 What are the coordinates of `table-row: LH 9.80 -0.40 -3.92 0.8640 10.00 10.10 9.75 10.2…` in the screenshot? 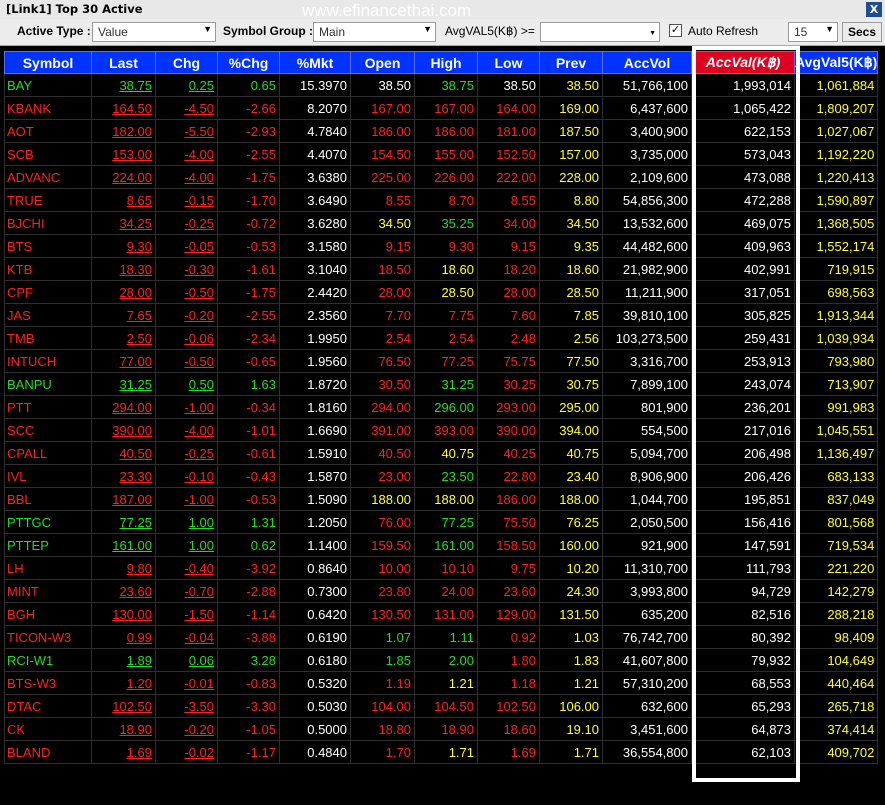 It's located at (441, 568).